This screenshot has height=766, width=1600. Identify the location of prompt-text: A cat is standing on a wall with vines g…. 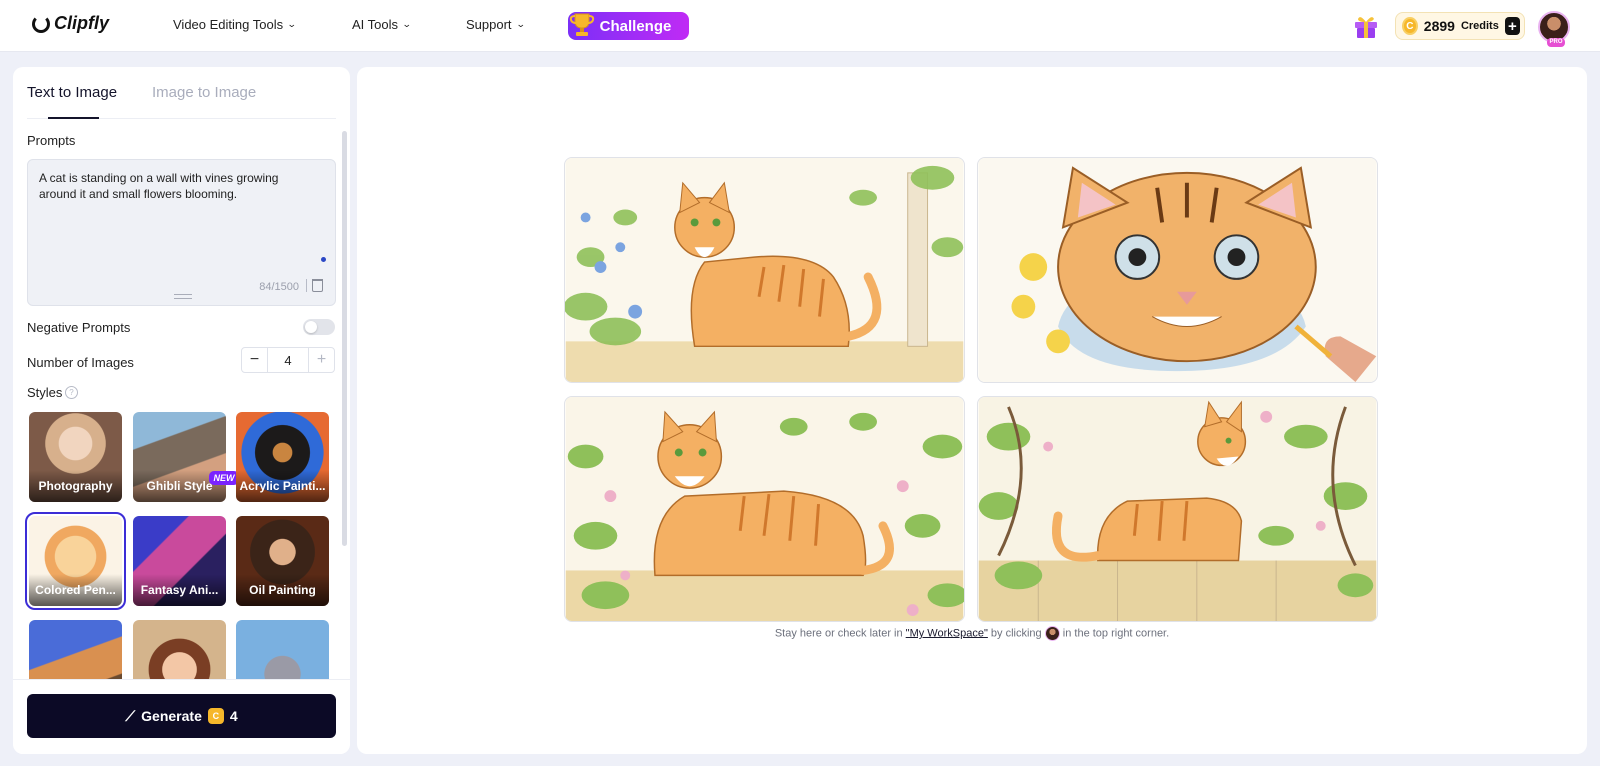
(174, 186).